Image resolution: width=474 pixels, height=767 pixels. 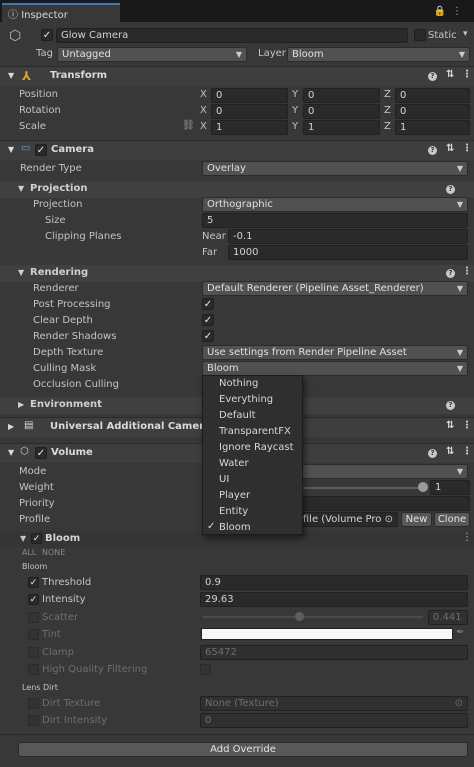 What do you see at coordinates (237, 273) in the screenshot?
I see `rendering-header: ▼ Rendering ? ⋮` at bounding box center [237, 273].